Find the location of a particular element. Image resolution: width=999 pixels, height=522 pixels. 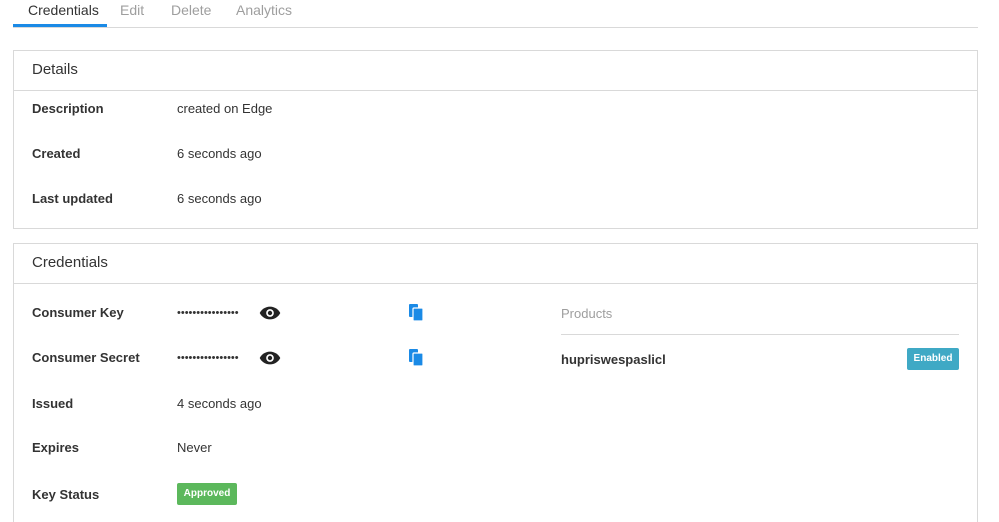

expires-value: Never is located at coordinates (194, 447).